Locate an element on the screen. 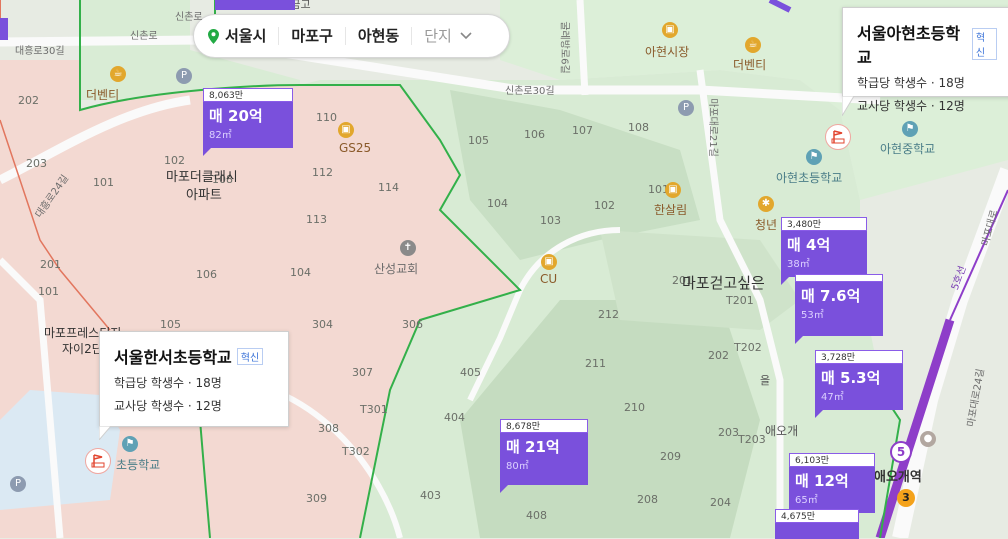 The width and height of the screenshot is (1008, 539). block-number: 110 is located at coordinates (326, 117).